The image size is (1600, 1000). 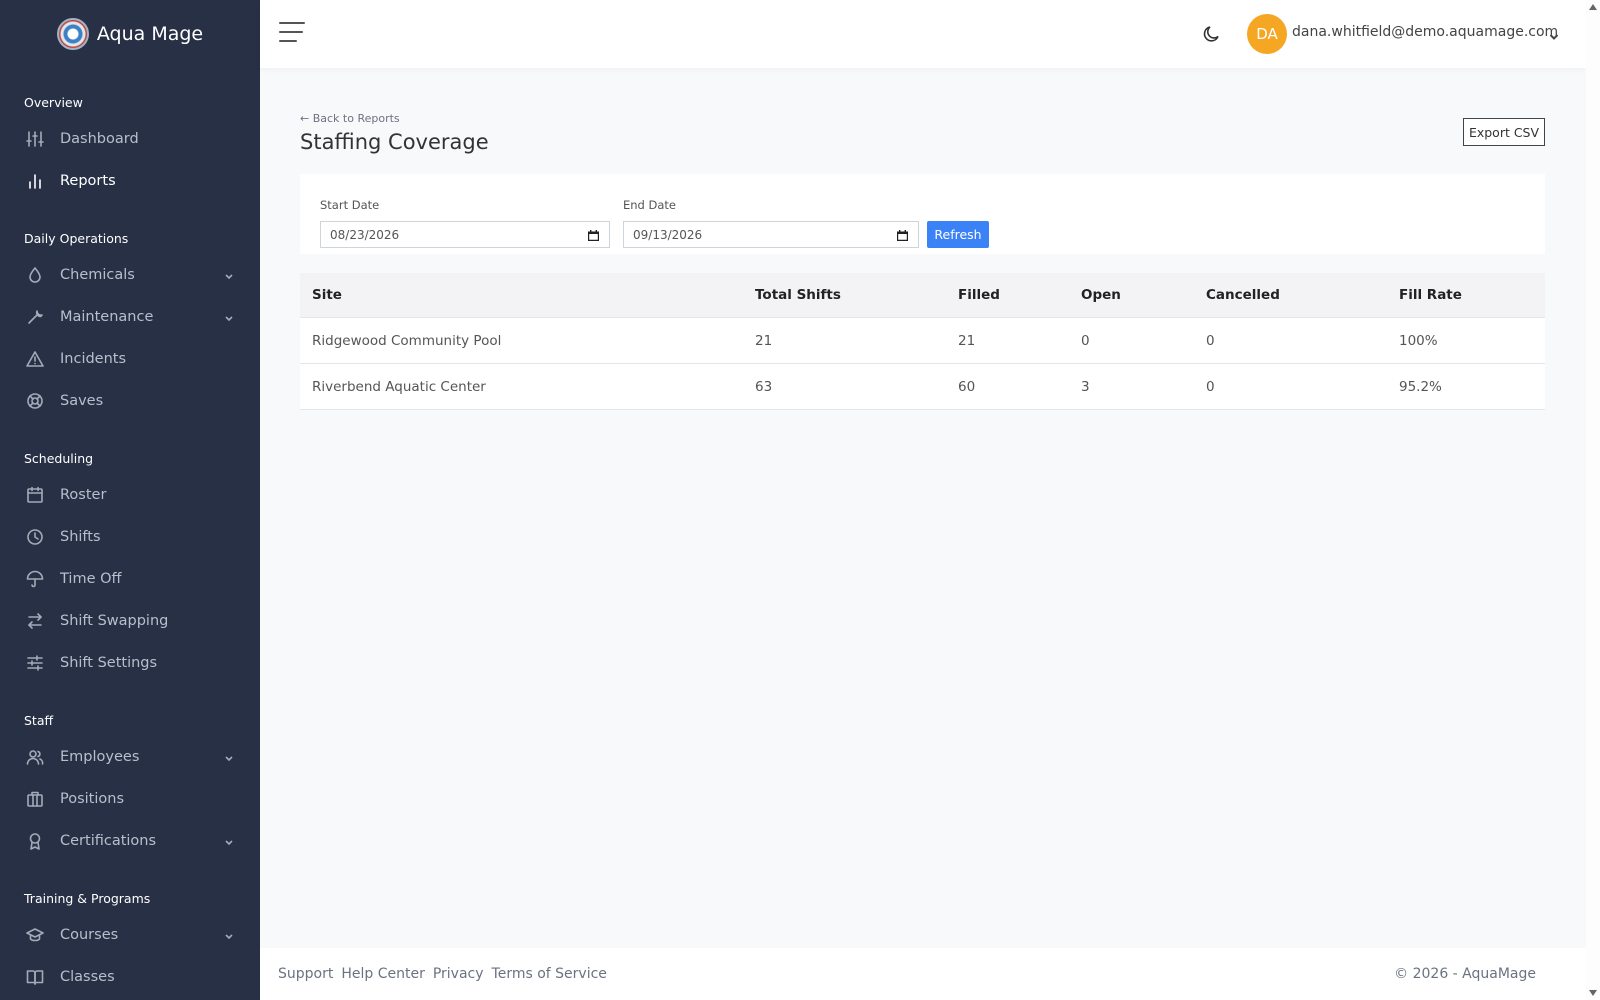 What do you see at coordinates (1418, 341) in the screenshot?
I see `cell-fill-rate: 100%` at bounding box center [1418, 341].